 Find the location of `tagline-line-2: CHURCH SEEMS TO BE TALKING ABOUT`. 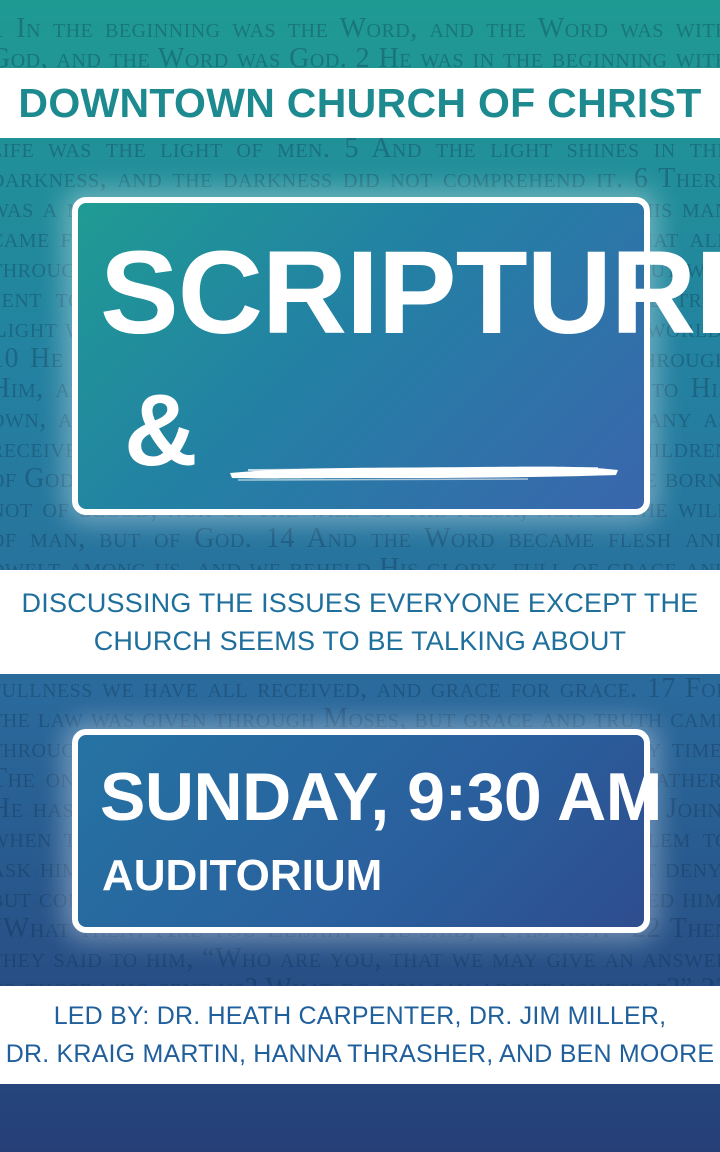

tagline-line-2: CHURCH SEEMS TO BE TALKING ABOUT is located at coordinates (360, 641).